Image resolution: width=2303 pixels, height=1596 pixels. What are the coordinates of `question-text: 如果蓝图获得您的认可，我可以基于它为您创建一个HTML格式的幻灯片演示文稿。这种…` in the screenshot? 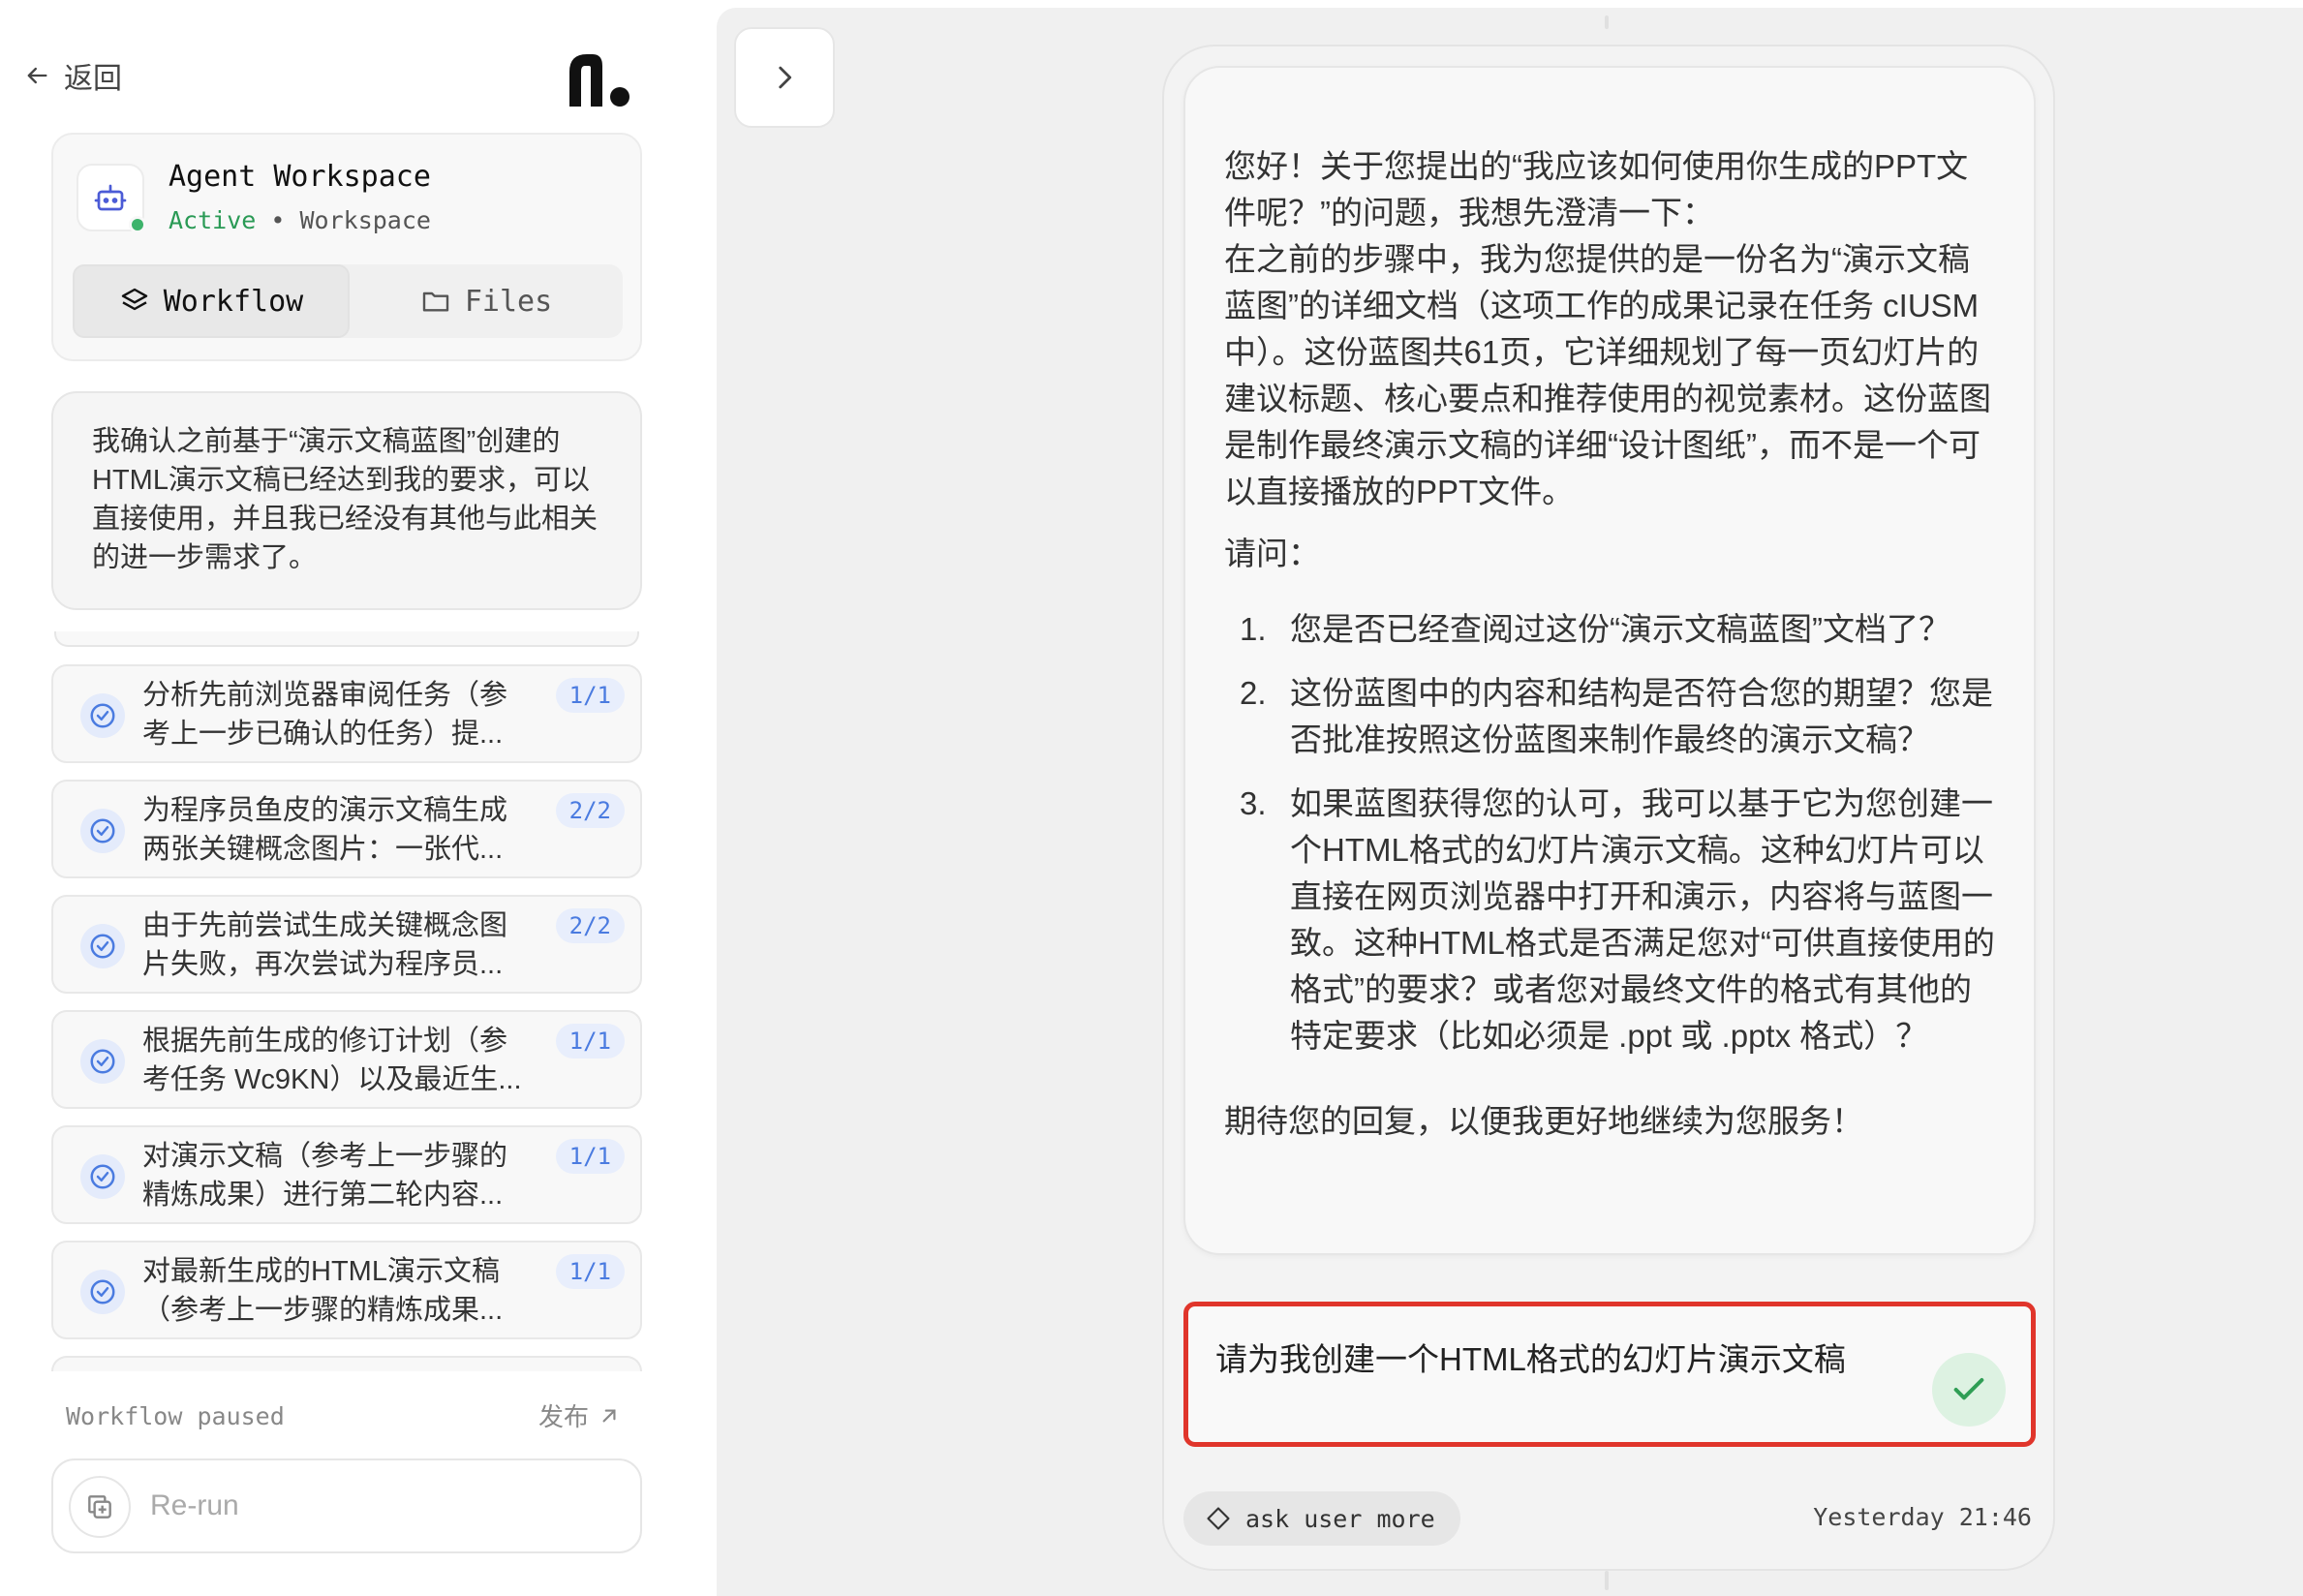 It's located at (1642, 919).